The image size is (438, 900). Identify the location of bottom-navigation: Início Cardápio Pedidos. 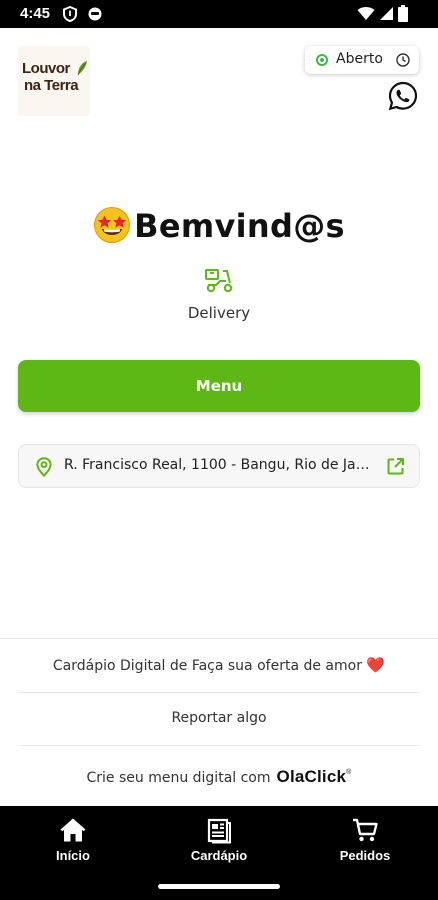
(219, 853).